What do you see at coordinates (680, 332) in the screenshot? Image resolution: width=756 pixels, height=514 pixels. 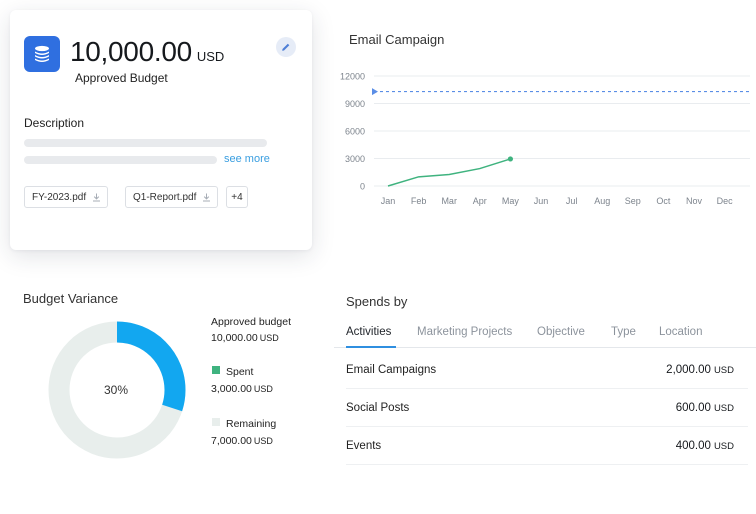 I see `tab-location: Location` at bounding box center [680, 332].